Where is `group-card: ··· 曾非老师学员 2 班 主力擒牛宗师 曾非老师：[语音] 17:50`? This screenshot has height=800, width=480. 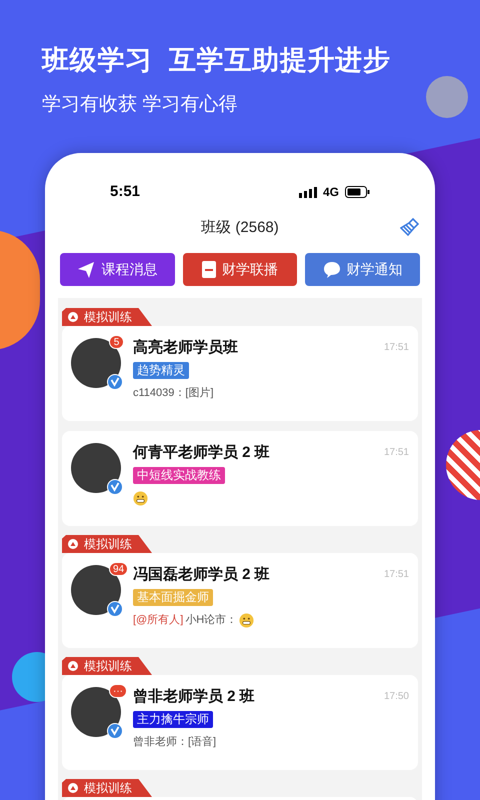 group-card: ··· 曾非老师学员 2 班 主力擒牛宗师 曾非老师：[语音] 17:50 is located at coordinates (240, 722).